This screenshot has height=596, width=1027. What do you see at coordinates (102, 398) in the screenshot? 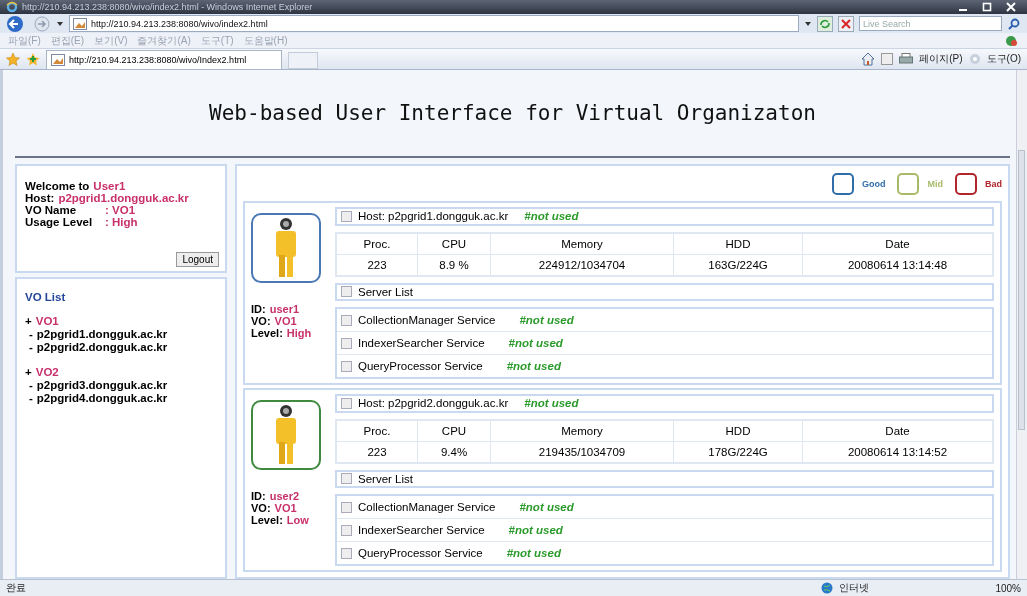
I see `host-link: p2pgrid4.dongguk.ac.kr` at bounding box center [102, 398].